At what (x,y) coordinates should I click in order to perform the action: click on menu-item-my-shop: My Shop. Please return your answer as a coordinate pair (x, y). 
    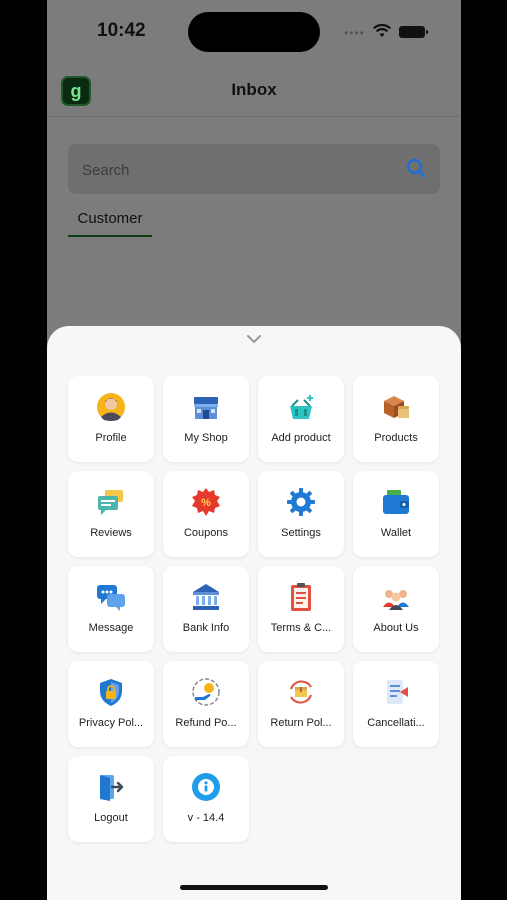
    Looking at the image, I should click on (206, 419).